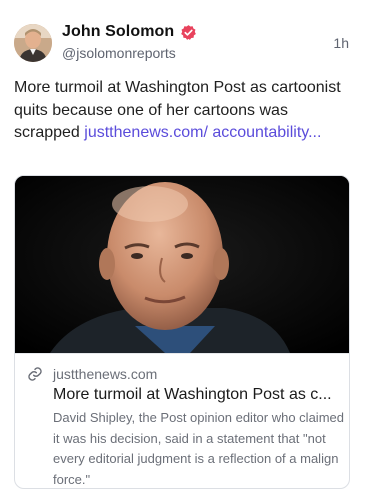 The image size is (365, 500). I want to click on person-avatar-icon, so click(33, 43).